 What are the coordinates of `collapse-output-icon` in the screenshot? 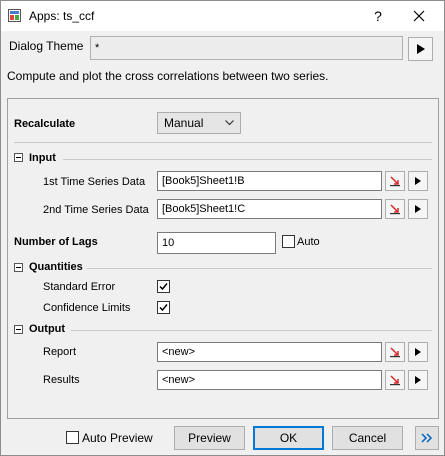 It's located at (18, 329).